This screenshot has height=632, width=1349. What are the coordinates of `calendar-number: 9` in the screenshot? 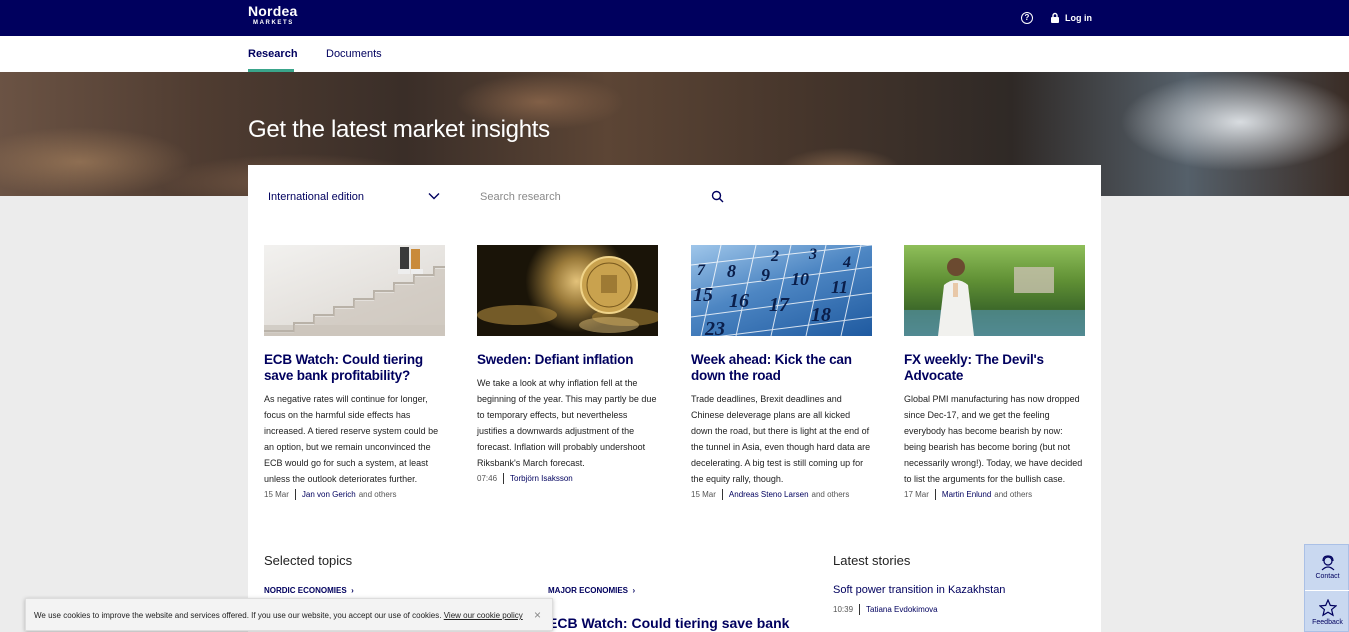 It's located at (765, 275).